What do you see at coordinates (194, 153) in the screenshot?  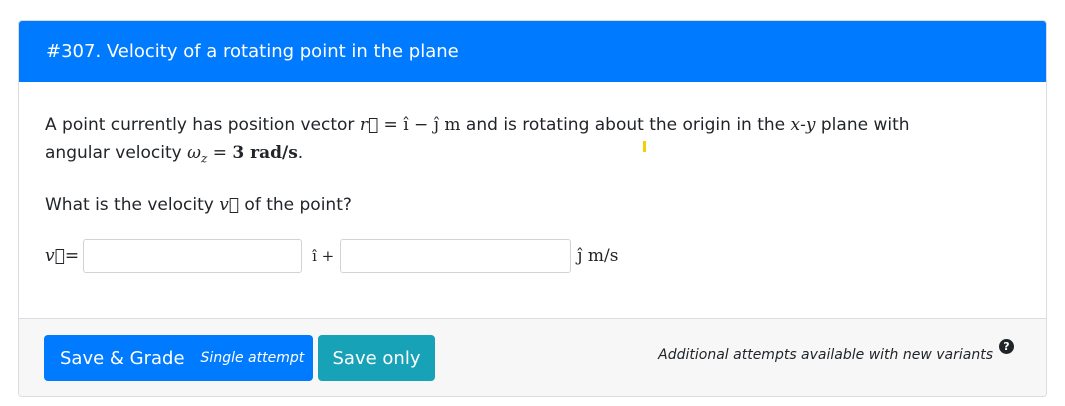 I see `omega-symbol: ω` at bounding box center [194, 153].